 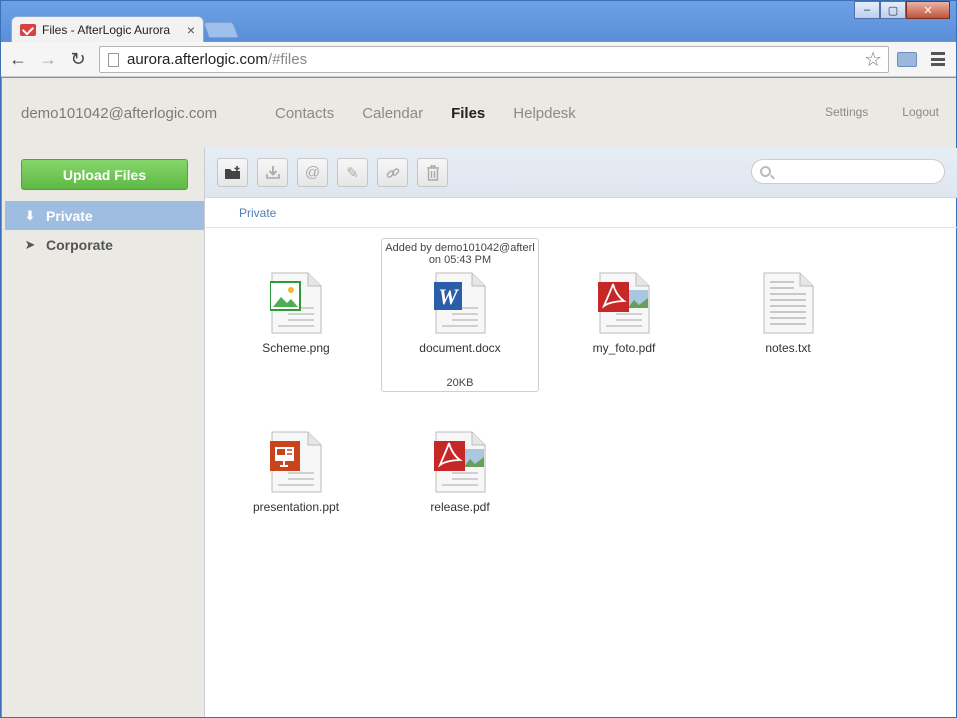 What do you see at coordinates (544, 113) in the screenshot?
I see `nav-helpdesk: Helpdesk` at bounding box center [544, 113].